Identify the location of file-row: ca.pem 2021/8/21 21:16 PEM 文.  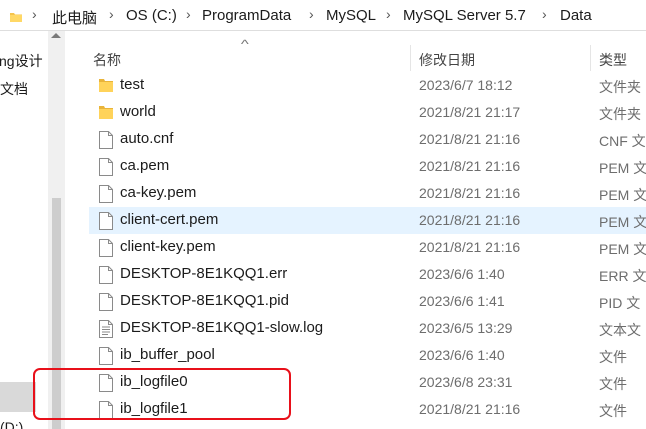
(367, 166).